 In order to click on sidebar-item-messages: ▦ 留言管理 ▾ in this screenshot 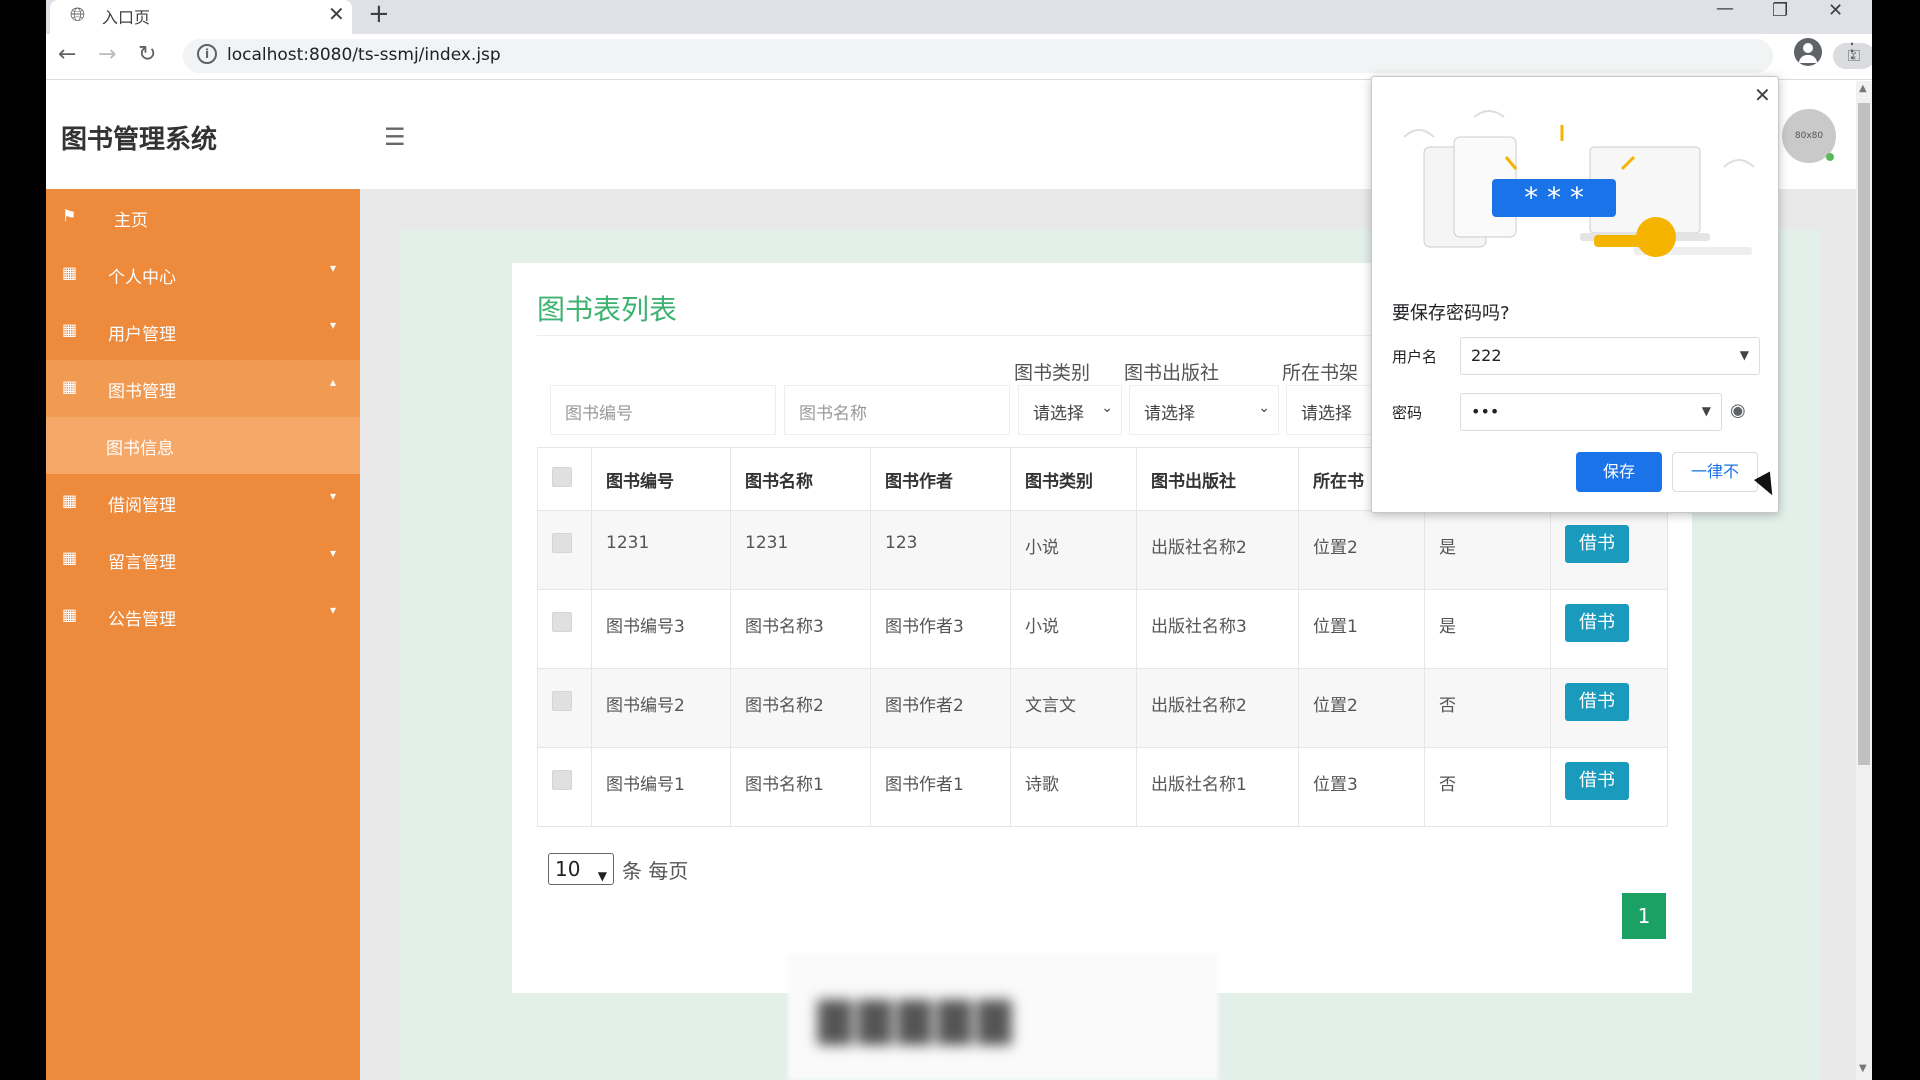, I will do `click(203, 559)`.